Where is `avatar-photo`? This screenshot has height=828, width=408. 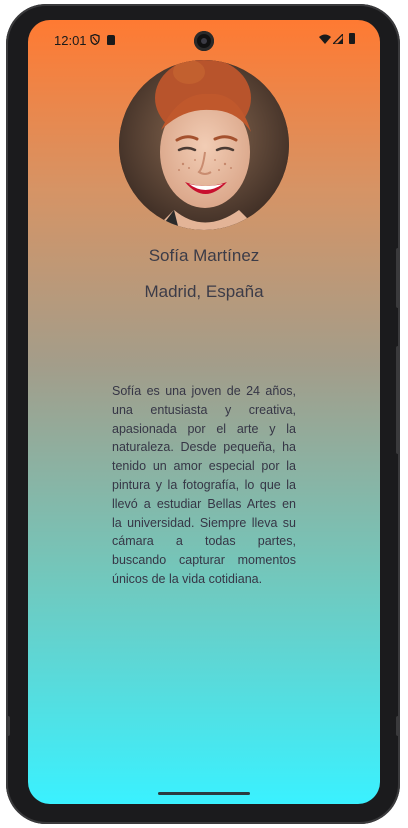
avatar-photo is located at coordinates (204, 145).